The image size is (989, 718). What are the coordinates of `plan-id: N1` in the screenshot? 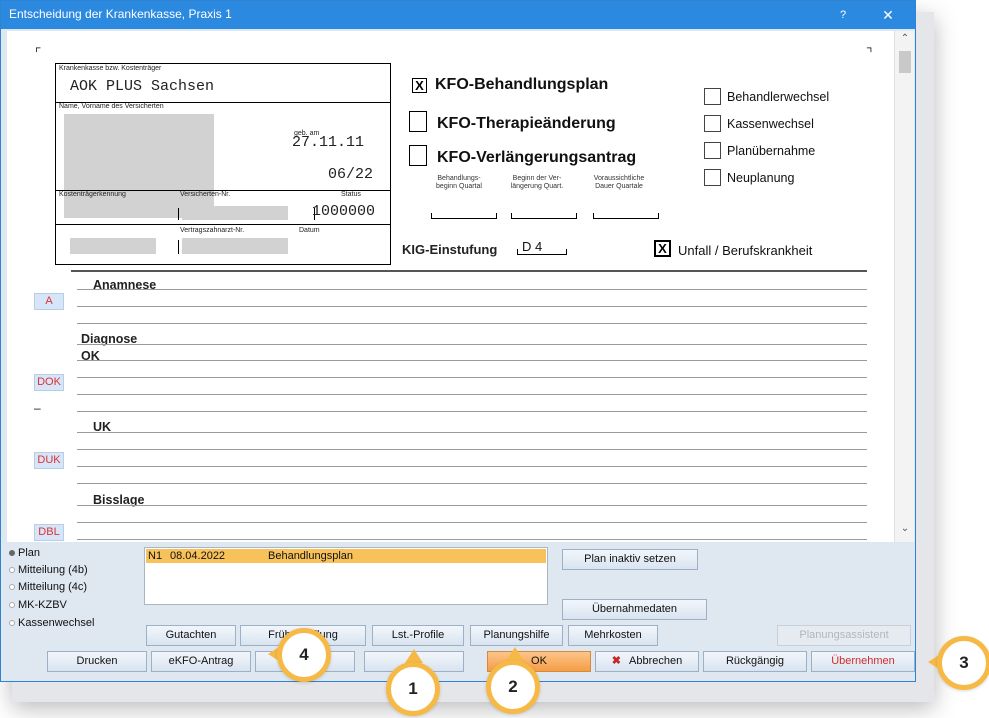 It's located at (155, 556).